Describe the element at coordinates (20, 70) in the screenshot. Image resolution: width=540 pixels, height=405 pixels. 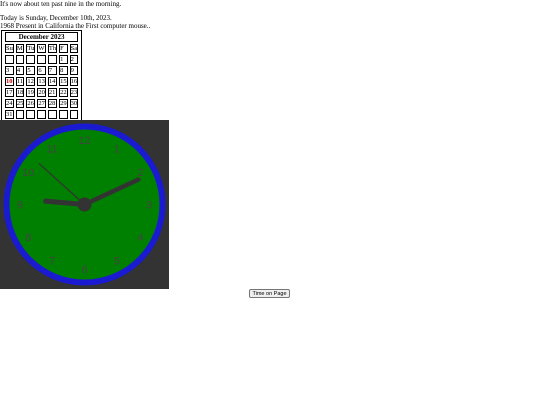
I see `calendar-day-cell: 4` at that location.